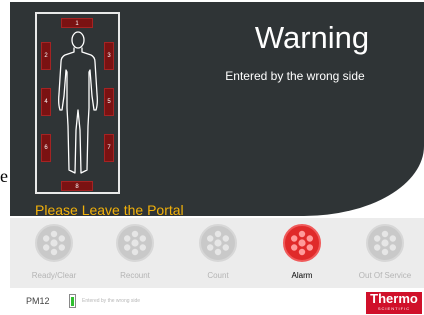  Describe the element at coordinates (218, 275) in the screenshot. I see `count-label: Count` at that location.